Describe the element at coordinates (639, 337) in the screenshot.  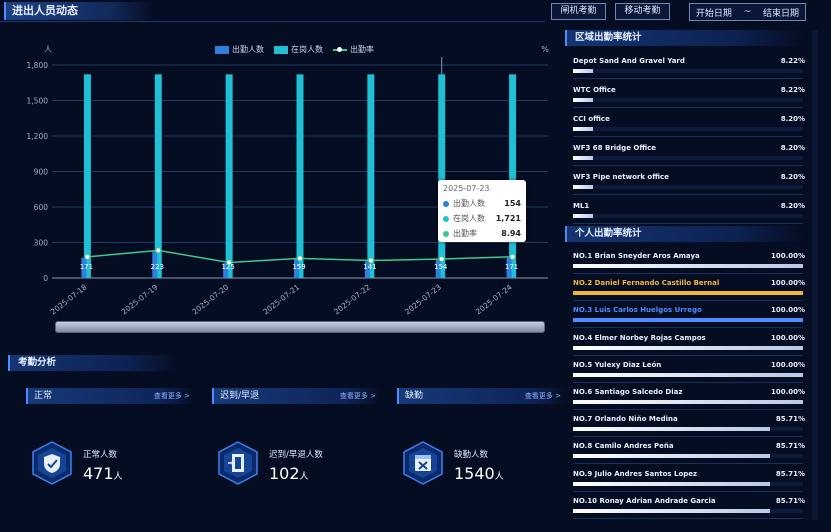
I see `person-name: NO.4 Elmer Norbey Rojas Campos` at that location.